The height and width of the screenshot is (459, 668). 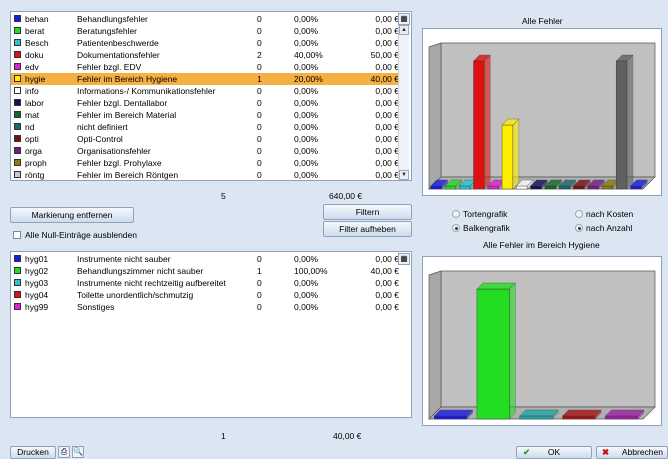 I want to click on table-row: berat Beratungsfehler 0 0,00% 0,00 €, so click(x=206, y=31).